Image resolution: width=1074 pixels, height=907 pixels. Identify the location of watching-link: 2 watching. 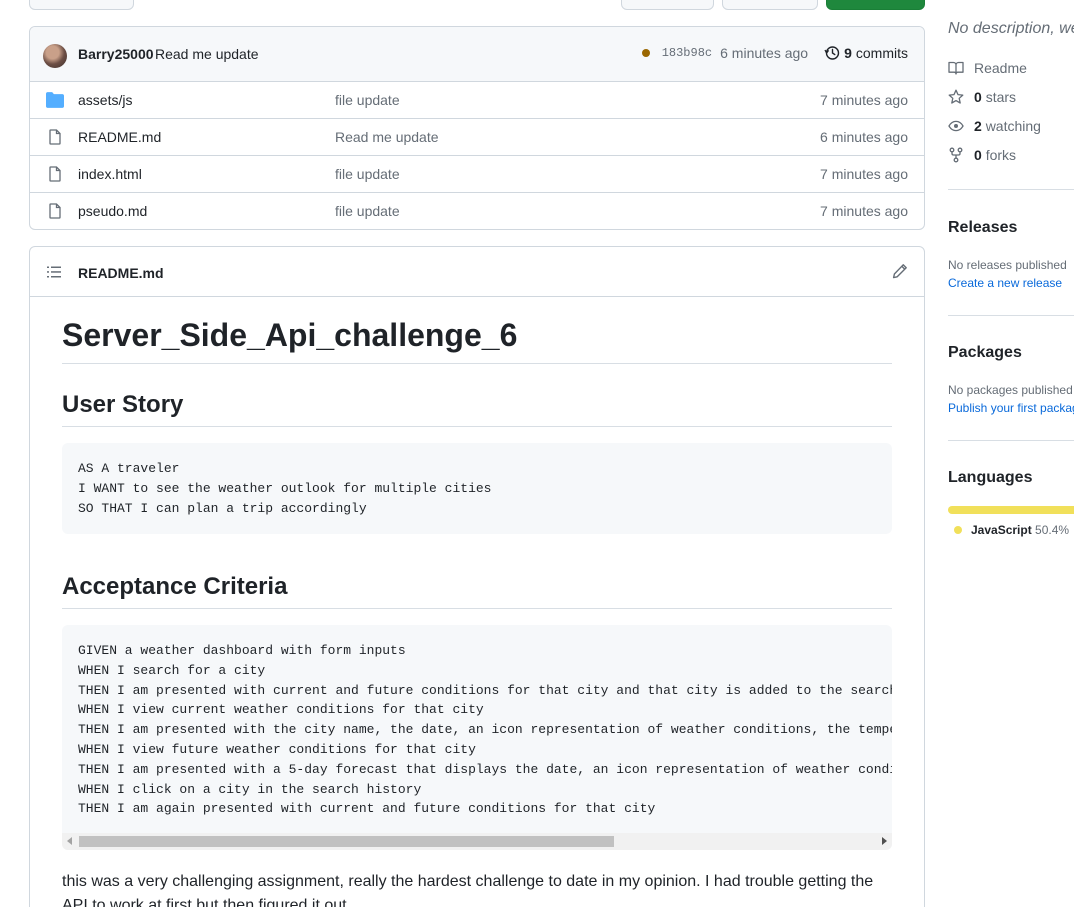
(994, 126).